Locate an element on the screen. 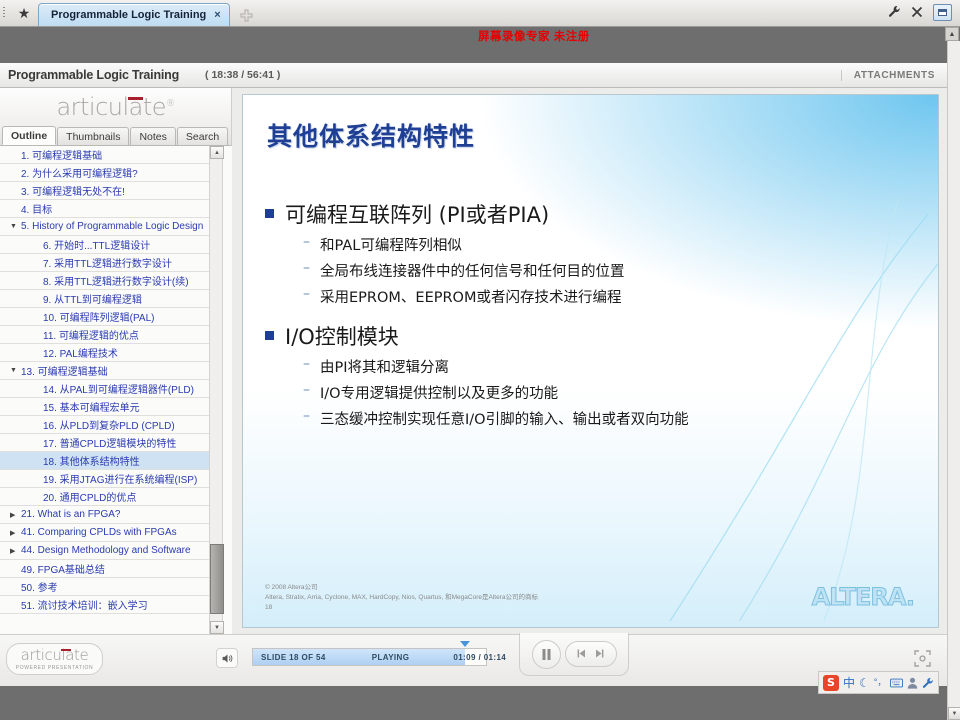 This screenshot has width=960, height=720. ime-language-mode: 中 is located at coordinates (849, 683).